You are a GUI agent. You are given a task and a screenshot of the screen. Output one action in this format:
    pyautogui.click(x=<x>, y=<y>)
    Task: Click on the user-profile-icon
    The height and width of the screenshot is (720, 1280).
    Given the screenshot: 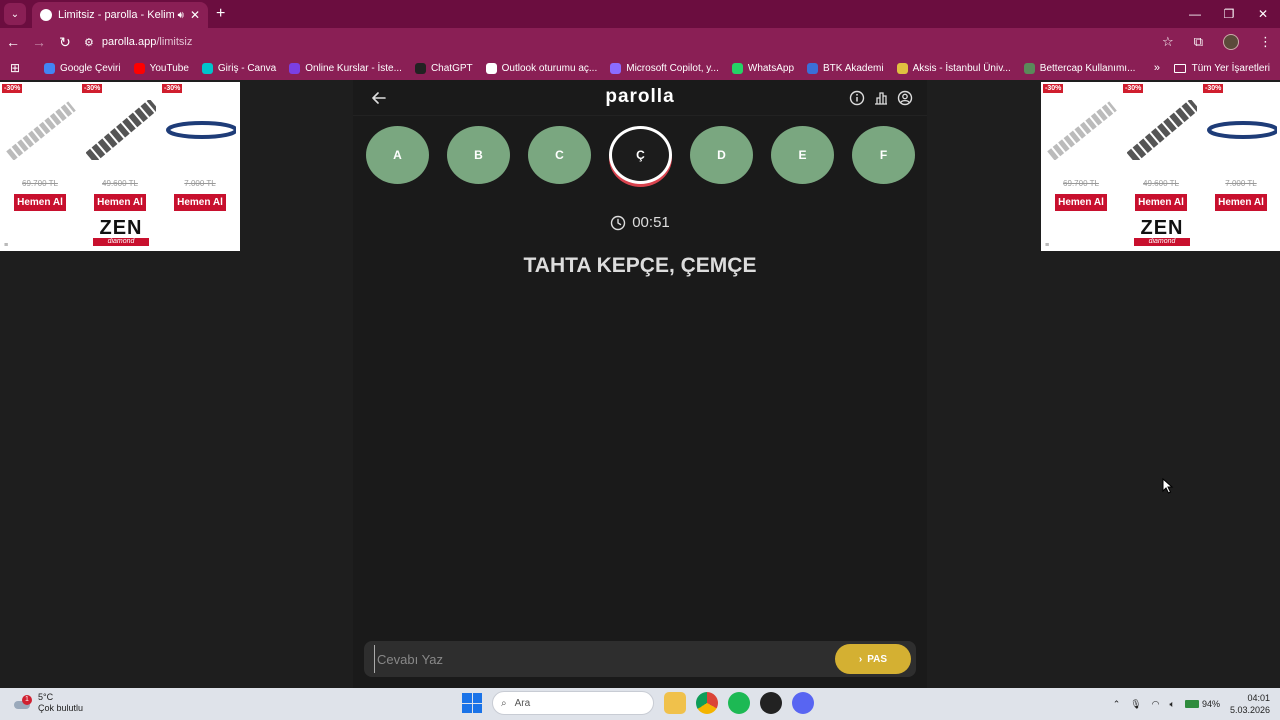 What is the action you would take?
    pyautogui.click(x=905, y=98)
    